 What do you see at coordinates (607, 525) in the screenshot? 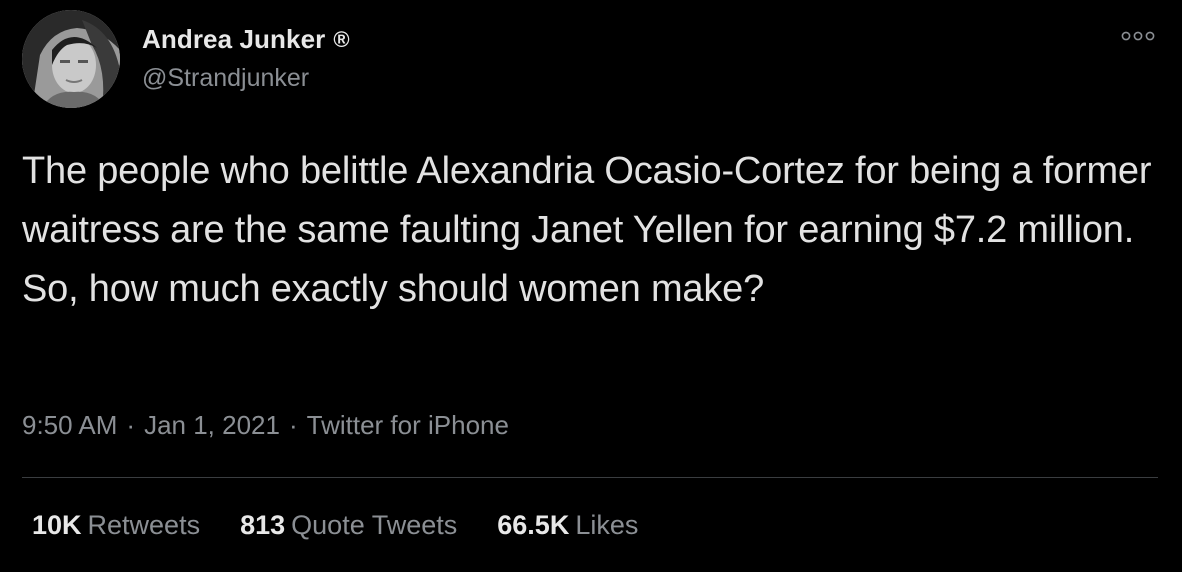
I see `likes-label: Likes` at bounding box center [607, 525].